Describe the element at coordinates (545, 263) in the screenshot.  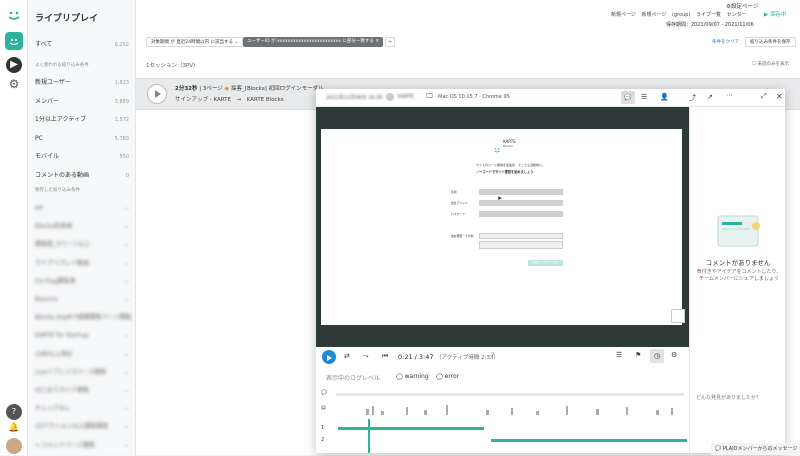
I see `preview-cta: 無料でアカウント作成` at that location.